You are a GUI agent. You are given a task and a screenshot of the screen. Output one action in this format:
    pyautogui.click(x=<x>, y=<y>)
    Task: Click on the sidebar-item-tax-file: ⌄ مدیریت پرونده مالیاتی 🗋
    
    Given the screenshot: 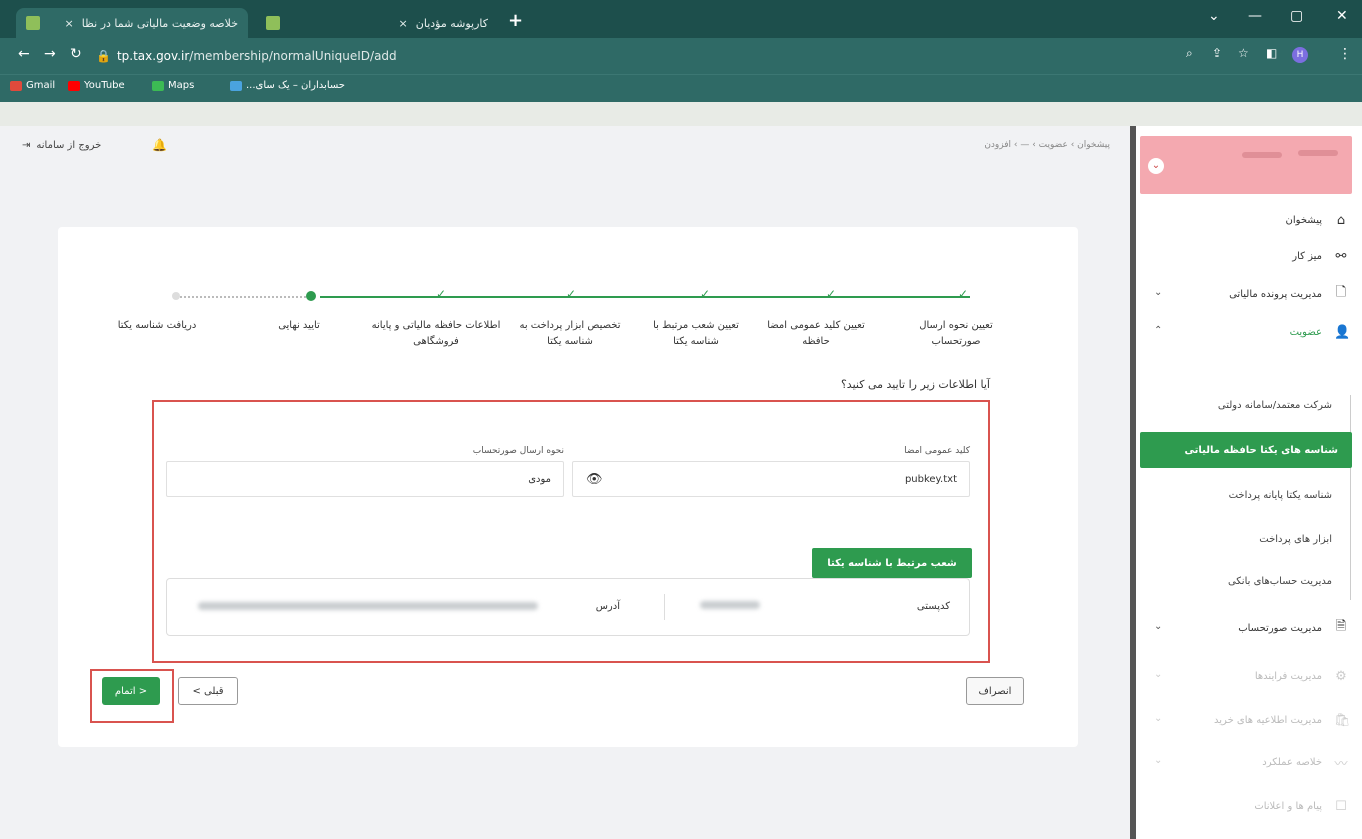 What is the action you would take?
    pyautogui.click(x=1247, y=294)
    